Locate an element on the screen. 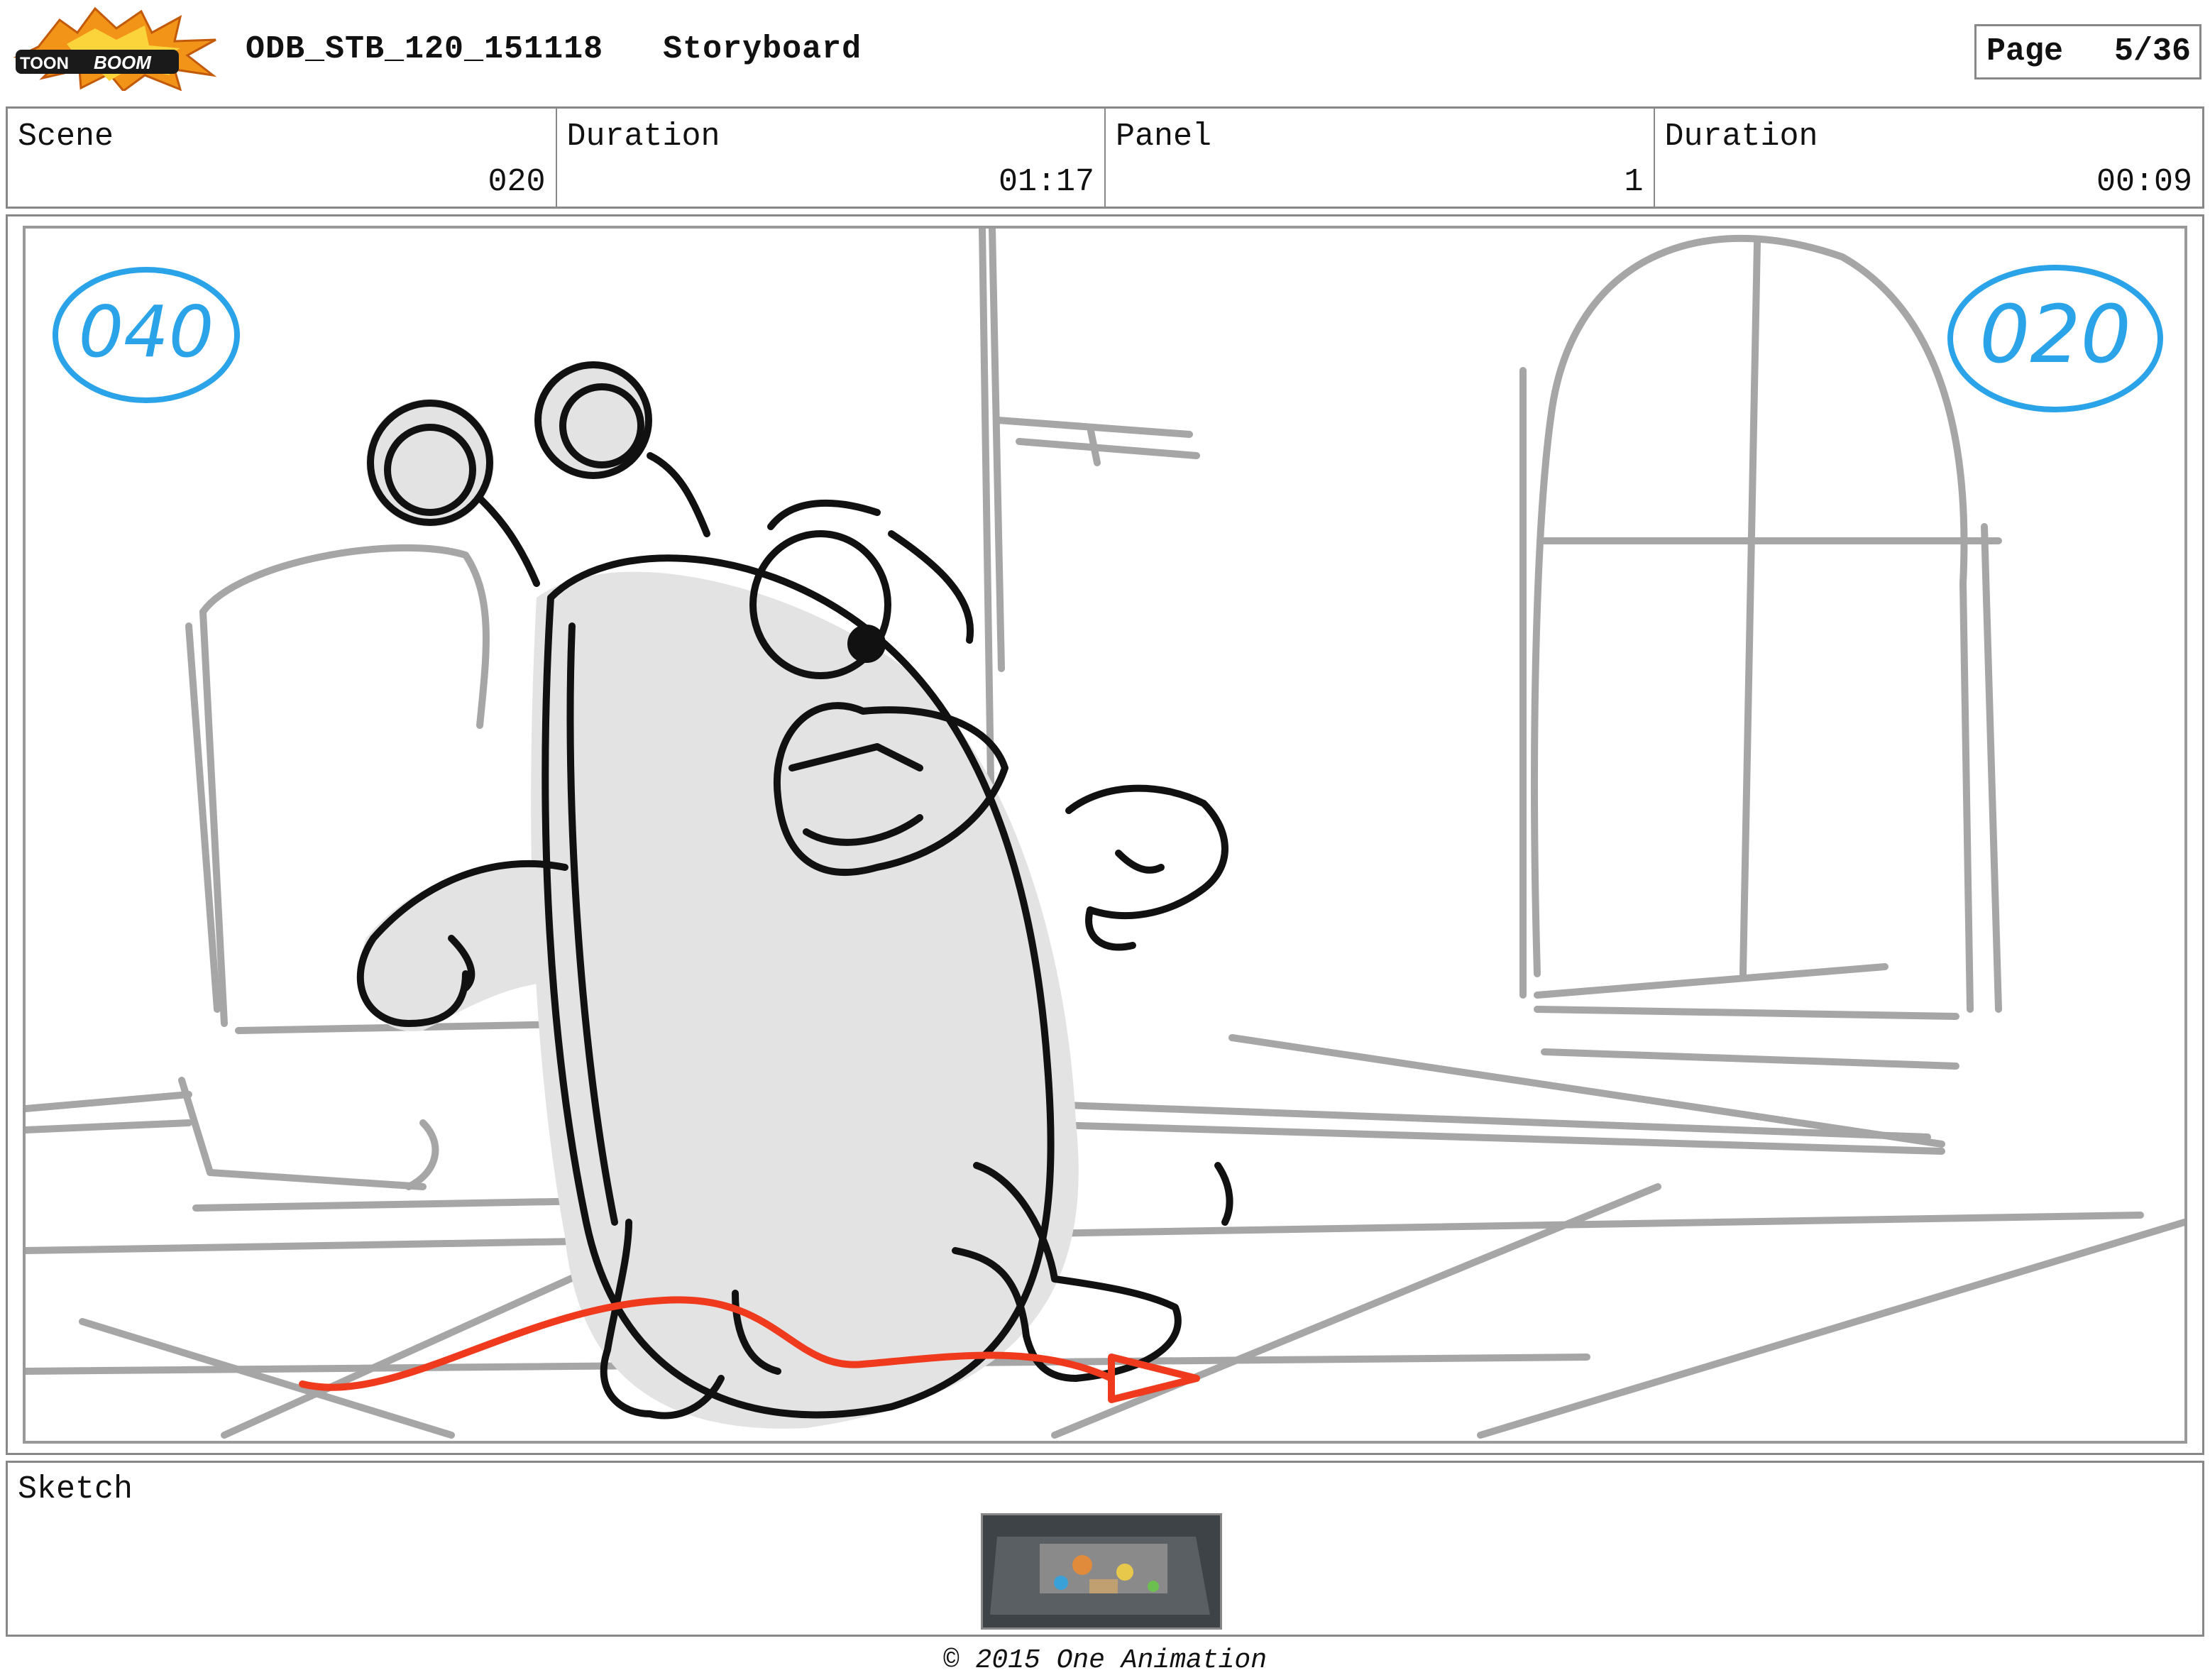 The image size is (2210, 1680). panel-label: Panel is located at coordinates (1164, 137).